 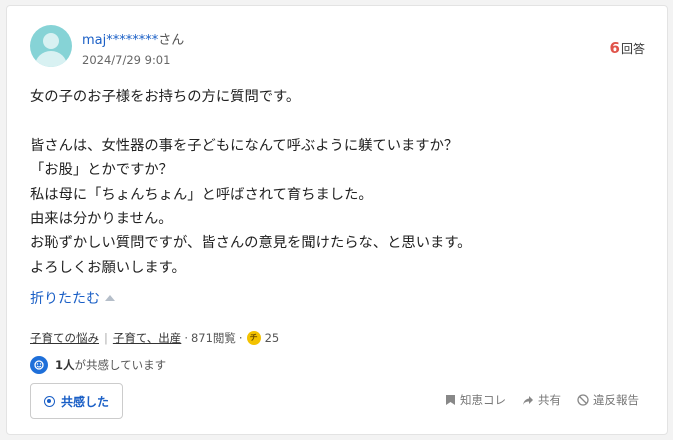 I want to click on prohibited-icon, so click(x=583, y=400).